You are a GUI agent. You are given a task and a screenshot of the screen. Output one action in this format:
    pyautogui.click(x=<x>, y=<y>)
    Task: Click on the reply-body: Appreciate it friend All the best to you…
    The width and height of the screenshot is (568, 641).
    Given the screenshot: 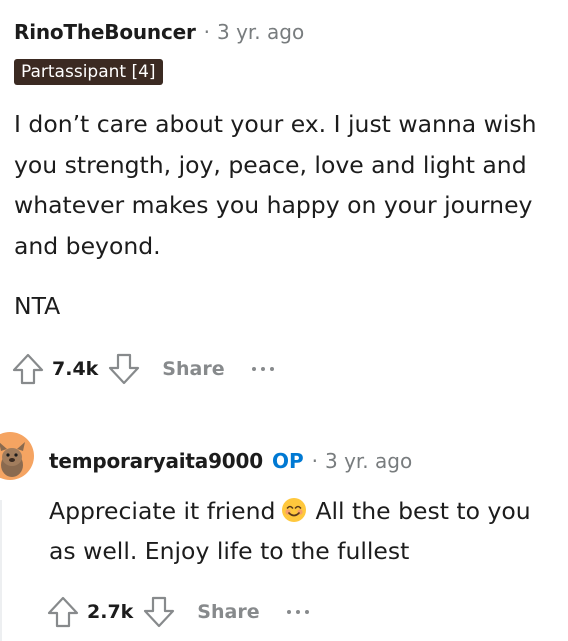 What is the action you would take?
    pyautogui.click(x=304, y=531)
    